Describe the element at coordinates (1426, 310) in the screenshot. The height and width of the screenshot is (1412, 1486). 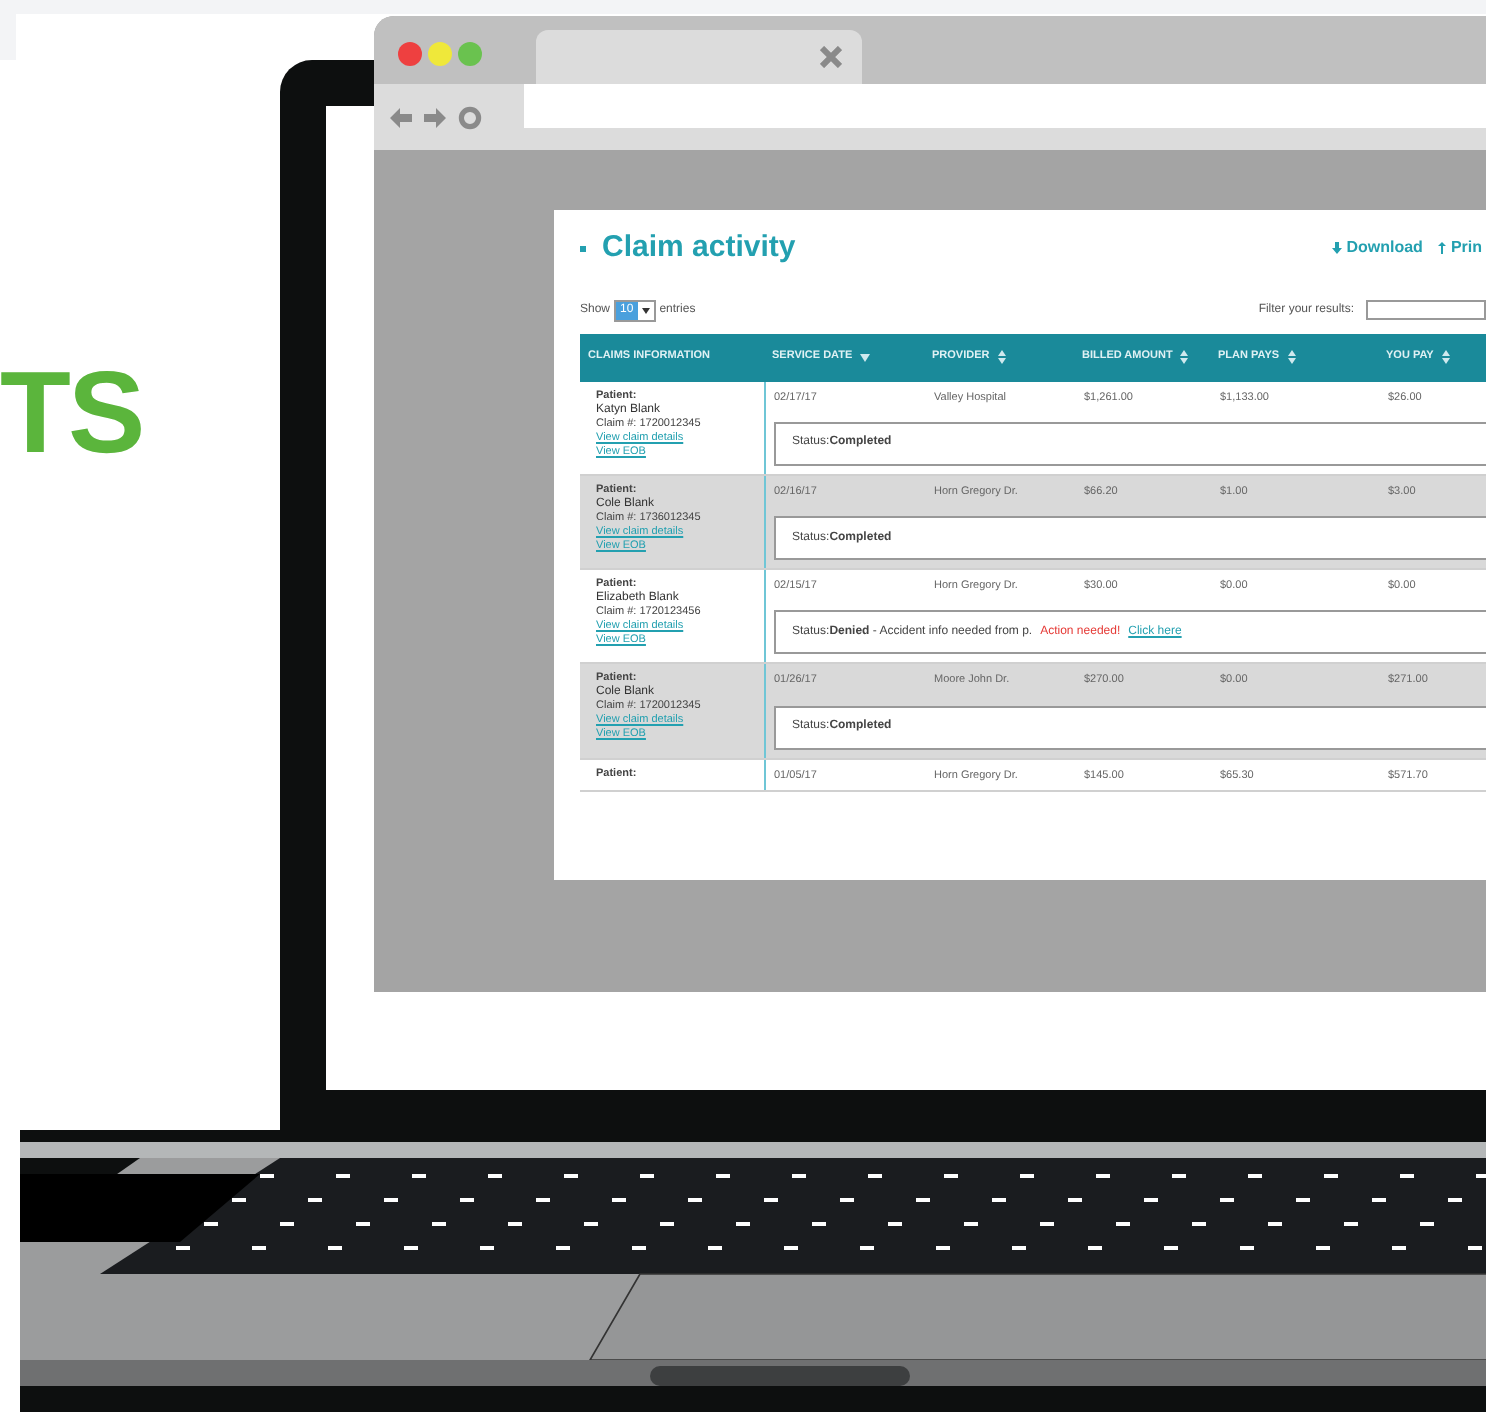
I see `filter-field` at that location.